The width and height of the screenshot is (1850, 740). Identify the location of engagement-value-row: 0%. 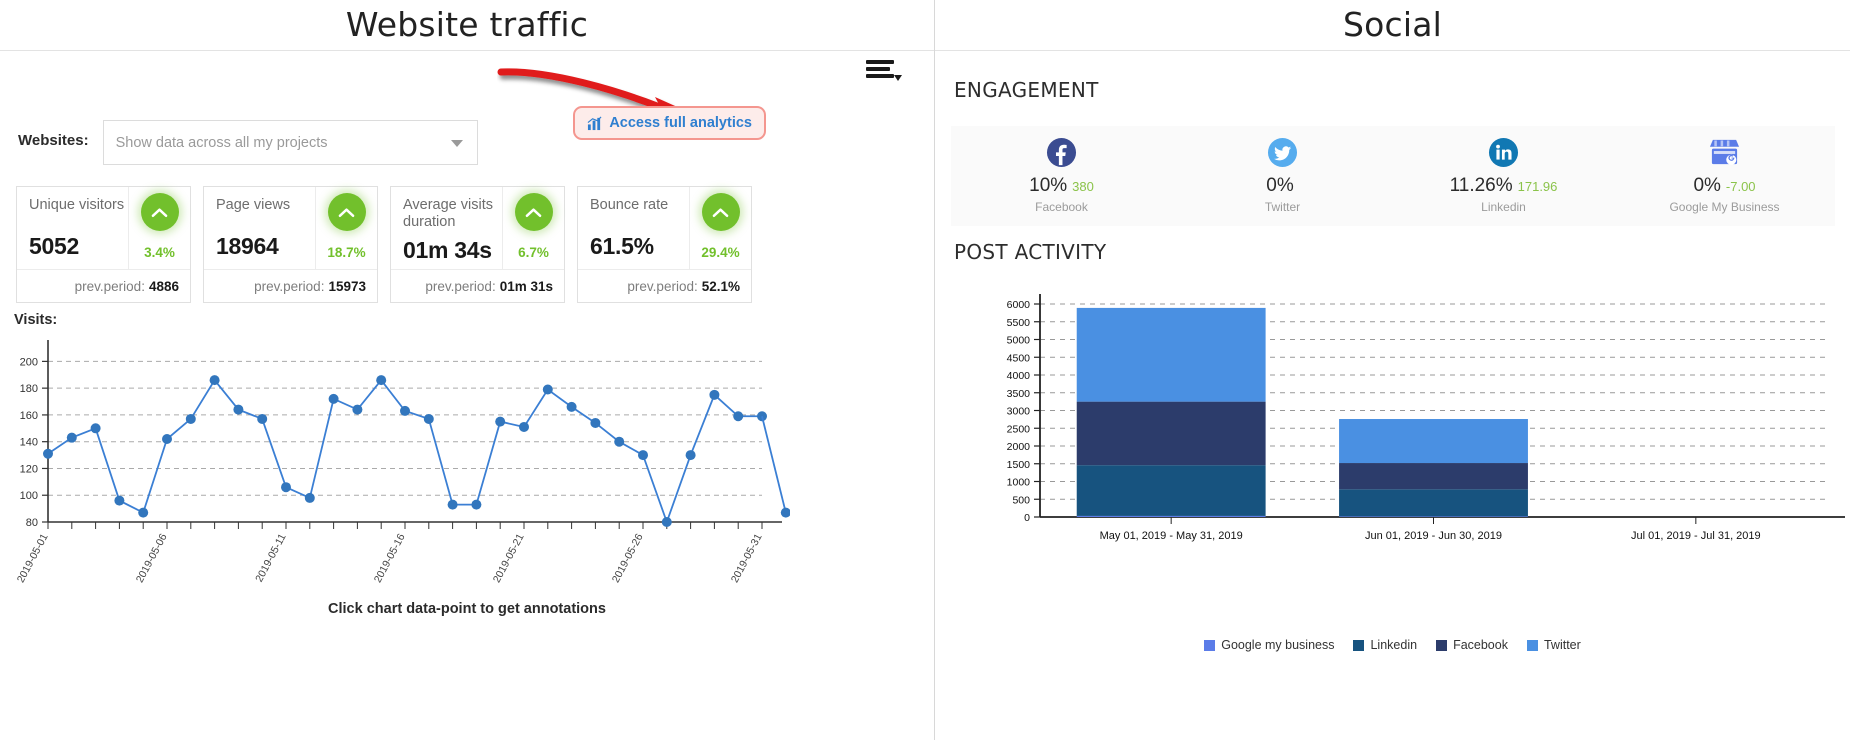
(1282, 186).